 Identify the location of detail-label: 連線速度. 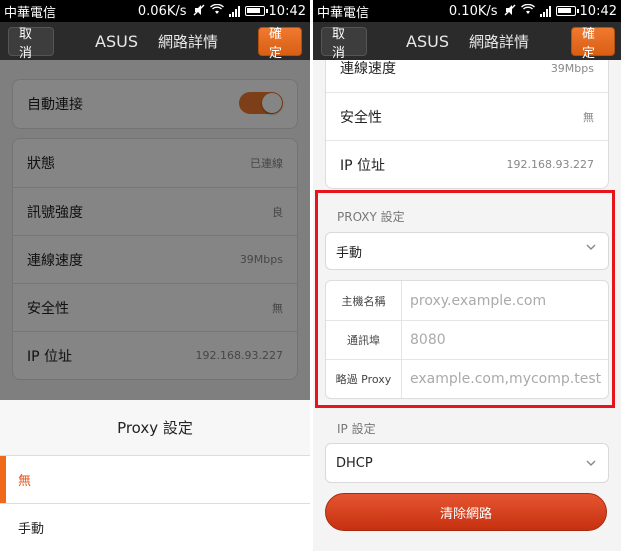
(368, 69).